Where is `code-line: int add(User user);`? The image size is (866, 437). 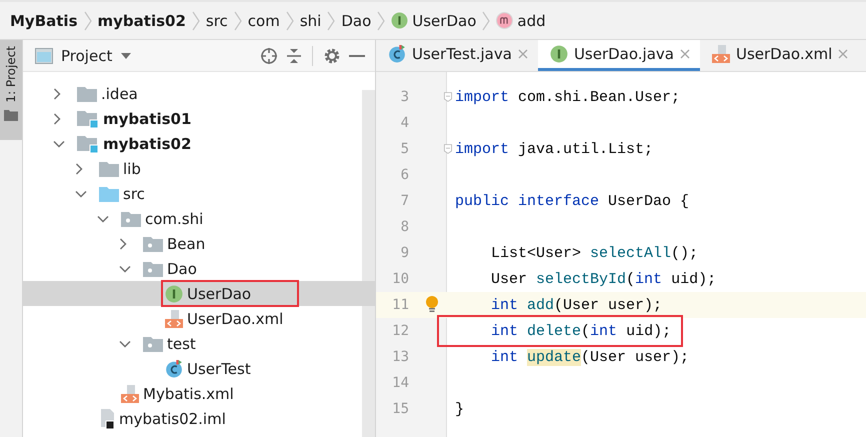
code-line: int add(User user); is located at coordinates (576, 305).